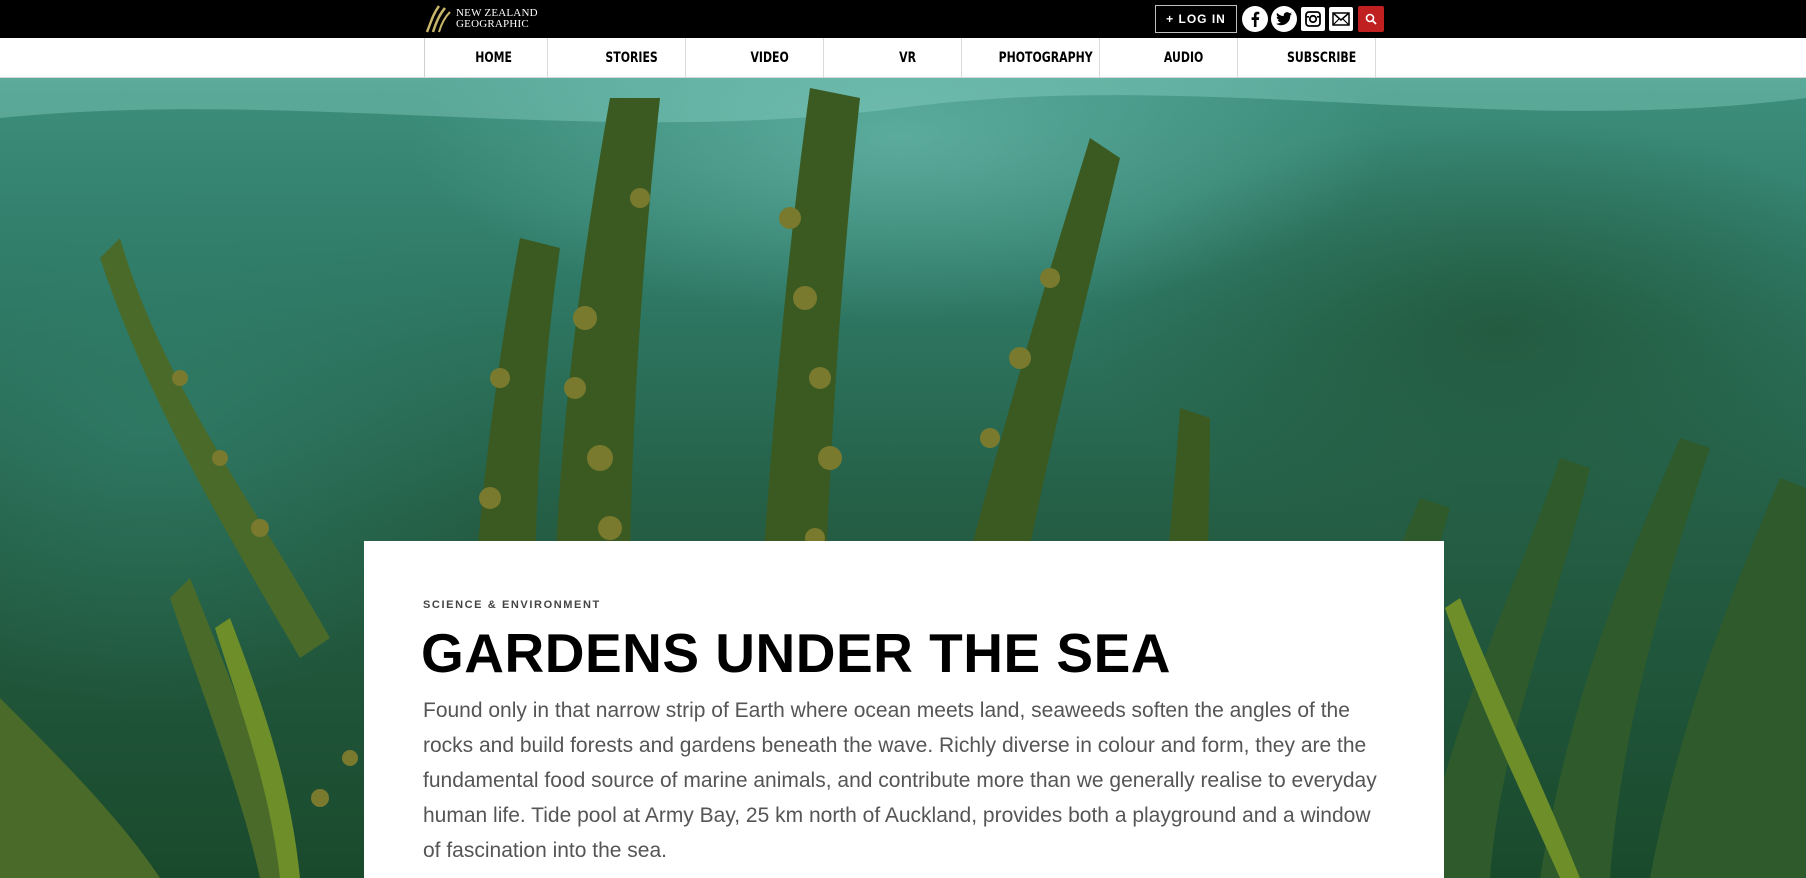 The image size is (1806, 878). Describe the element at coordinates (796, 653) in the screenshot. I see `article-title: GARDENS UNDER THE SEA` at that location.